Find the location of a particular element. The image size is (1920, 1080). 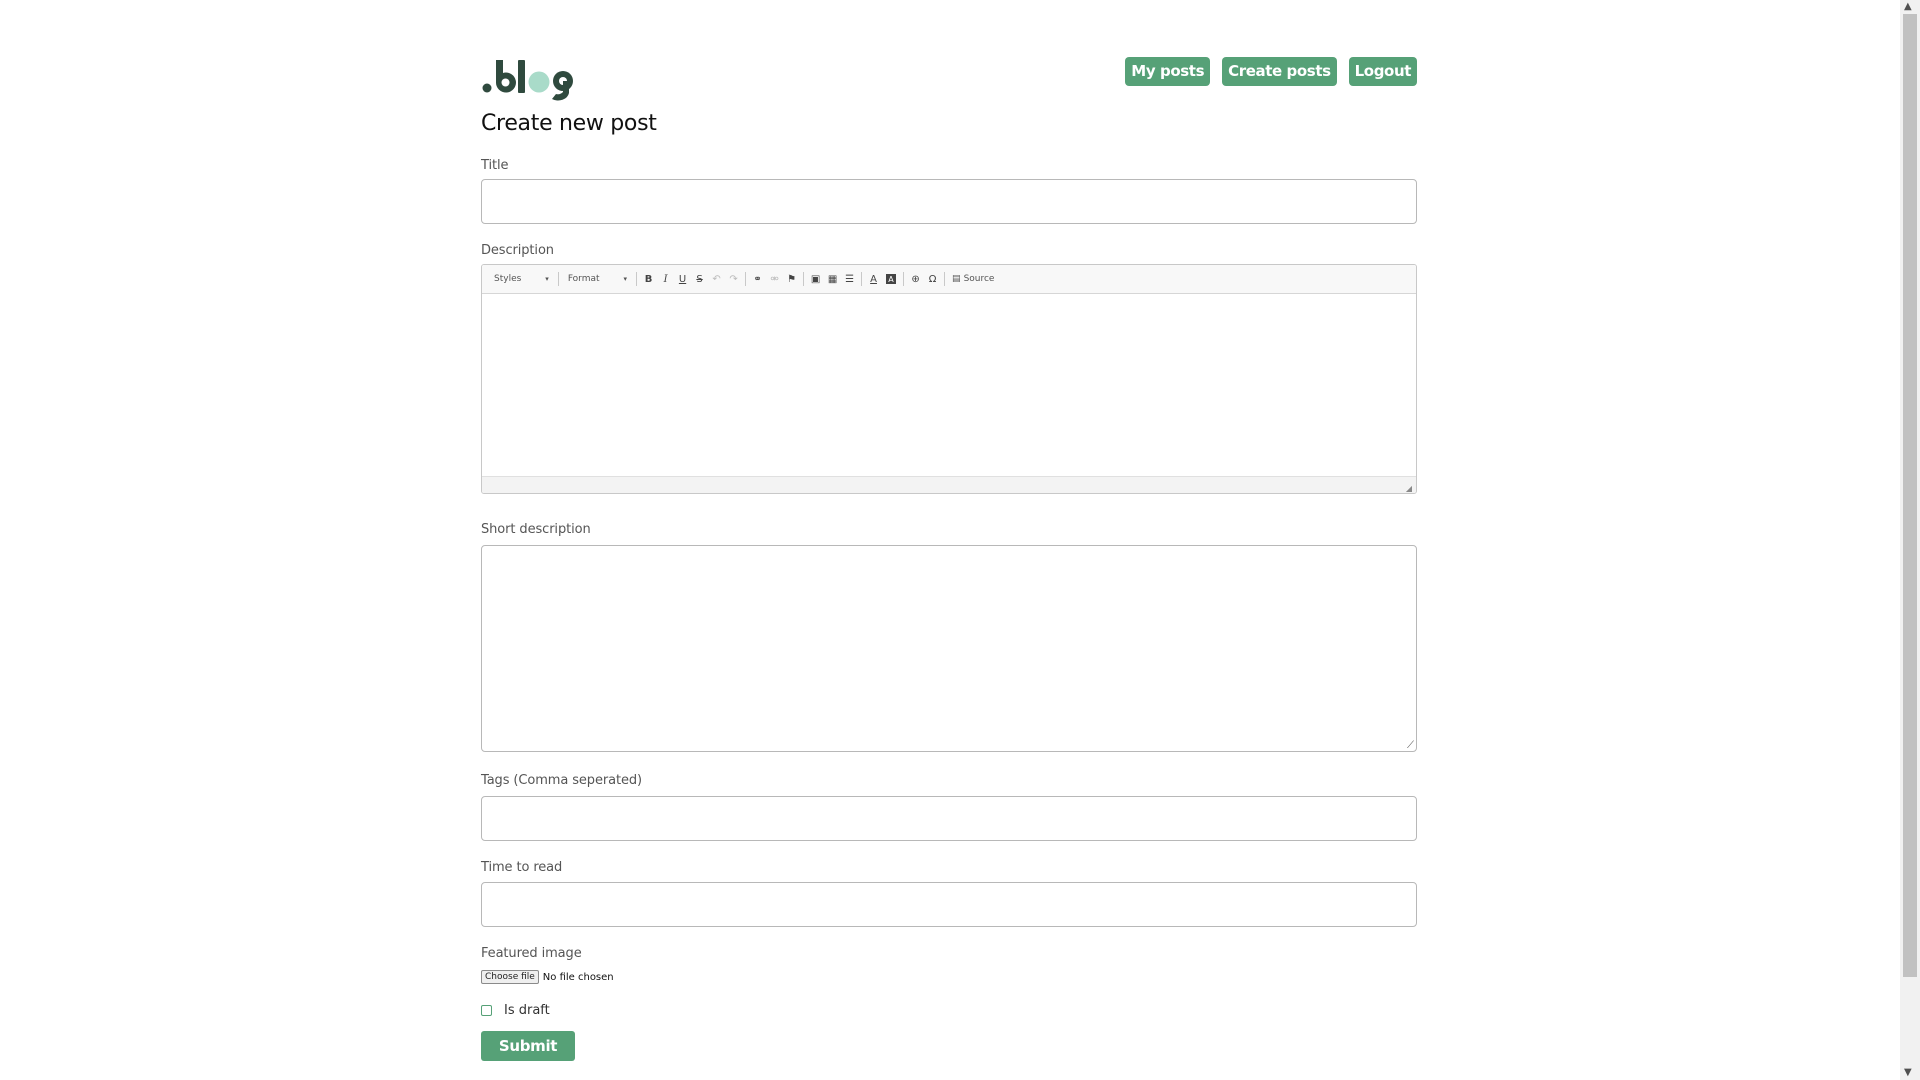

styles-dropdown-label: Styles is located at coordinates (508, 279).